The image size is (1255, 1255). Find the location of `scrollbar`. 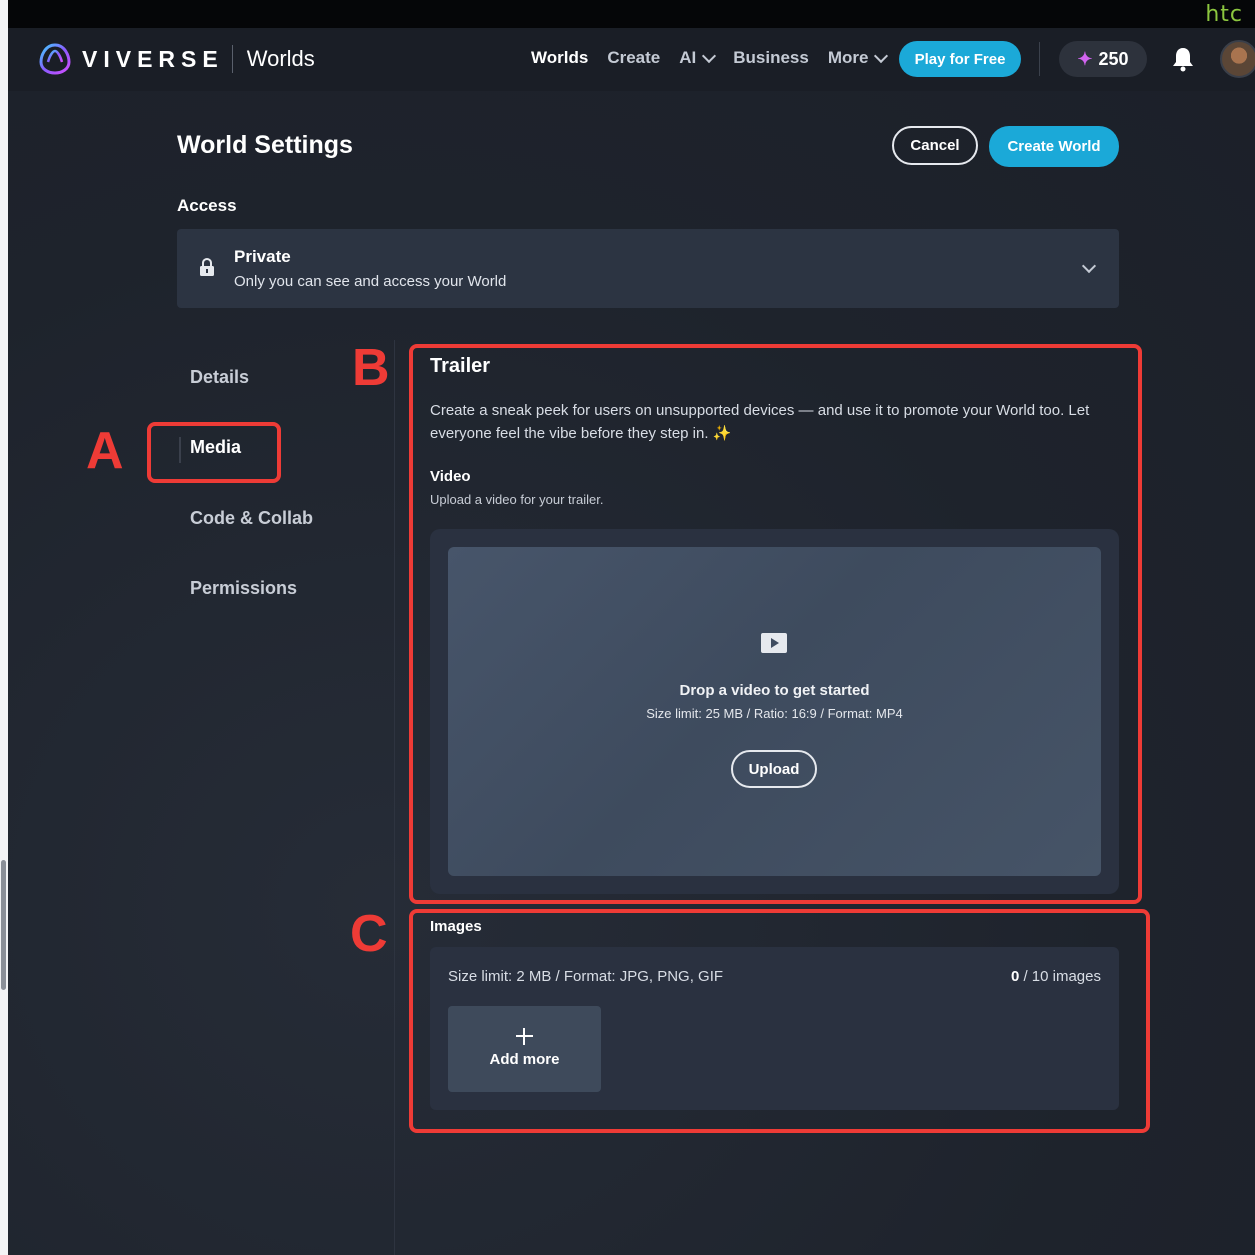

scrollbar is located at coordinates (3, 925).